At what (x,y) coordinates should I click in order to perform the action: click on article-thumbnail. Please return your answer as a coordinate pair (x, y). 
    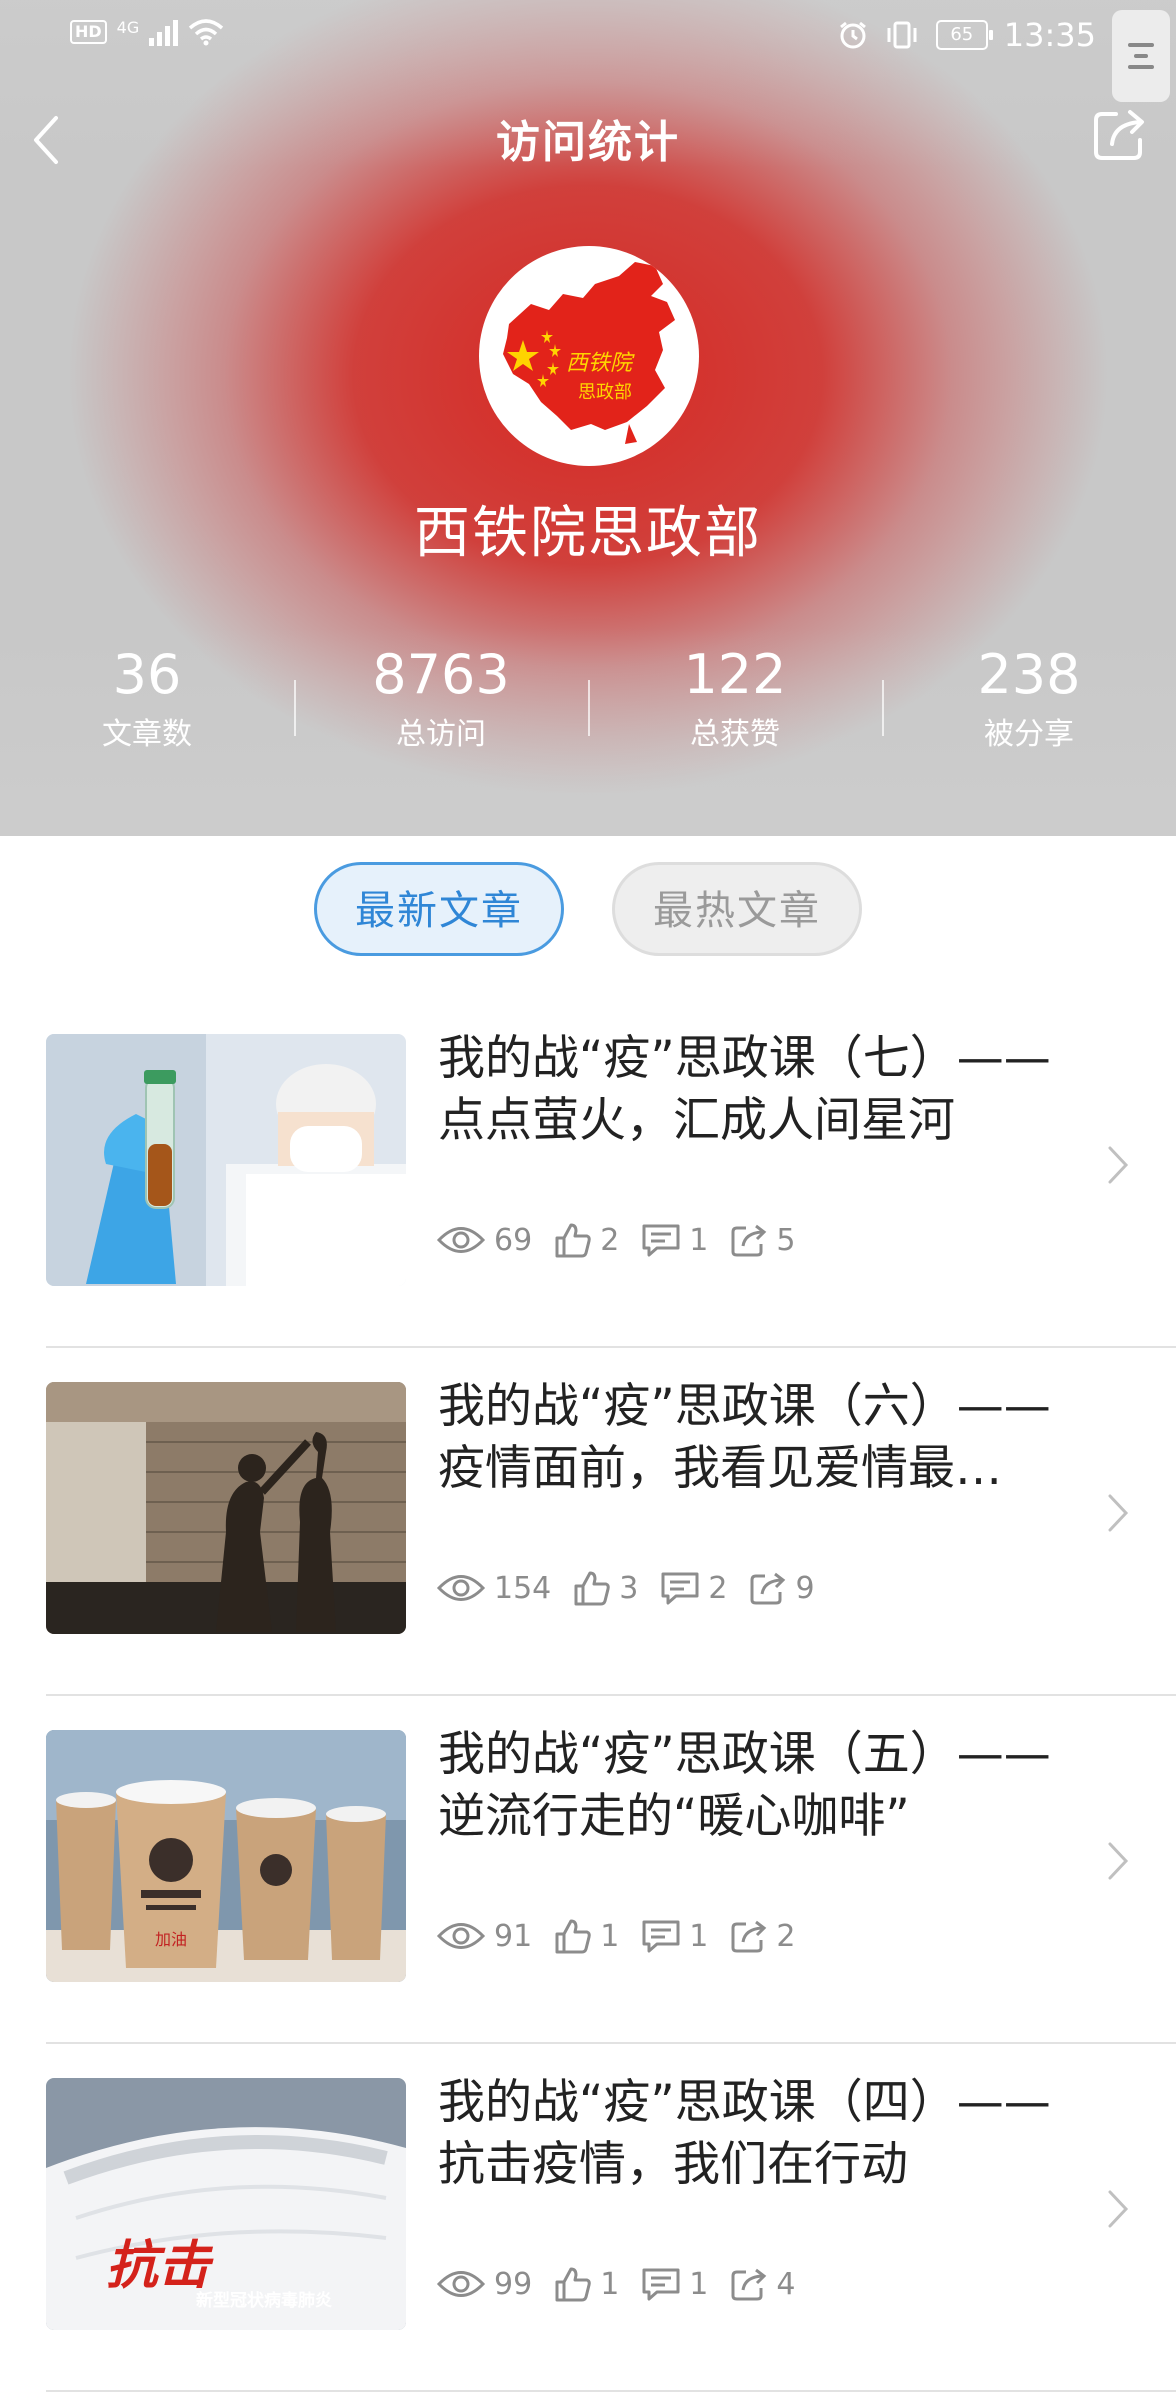
    Looking at the image, I should click on (226, 1160).